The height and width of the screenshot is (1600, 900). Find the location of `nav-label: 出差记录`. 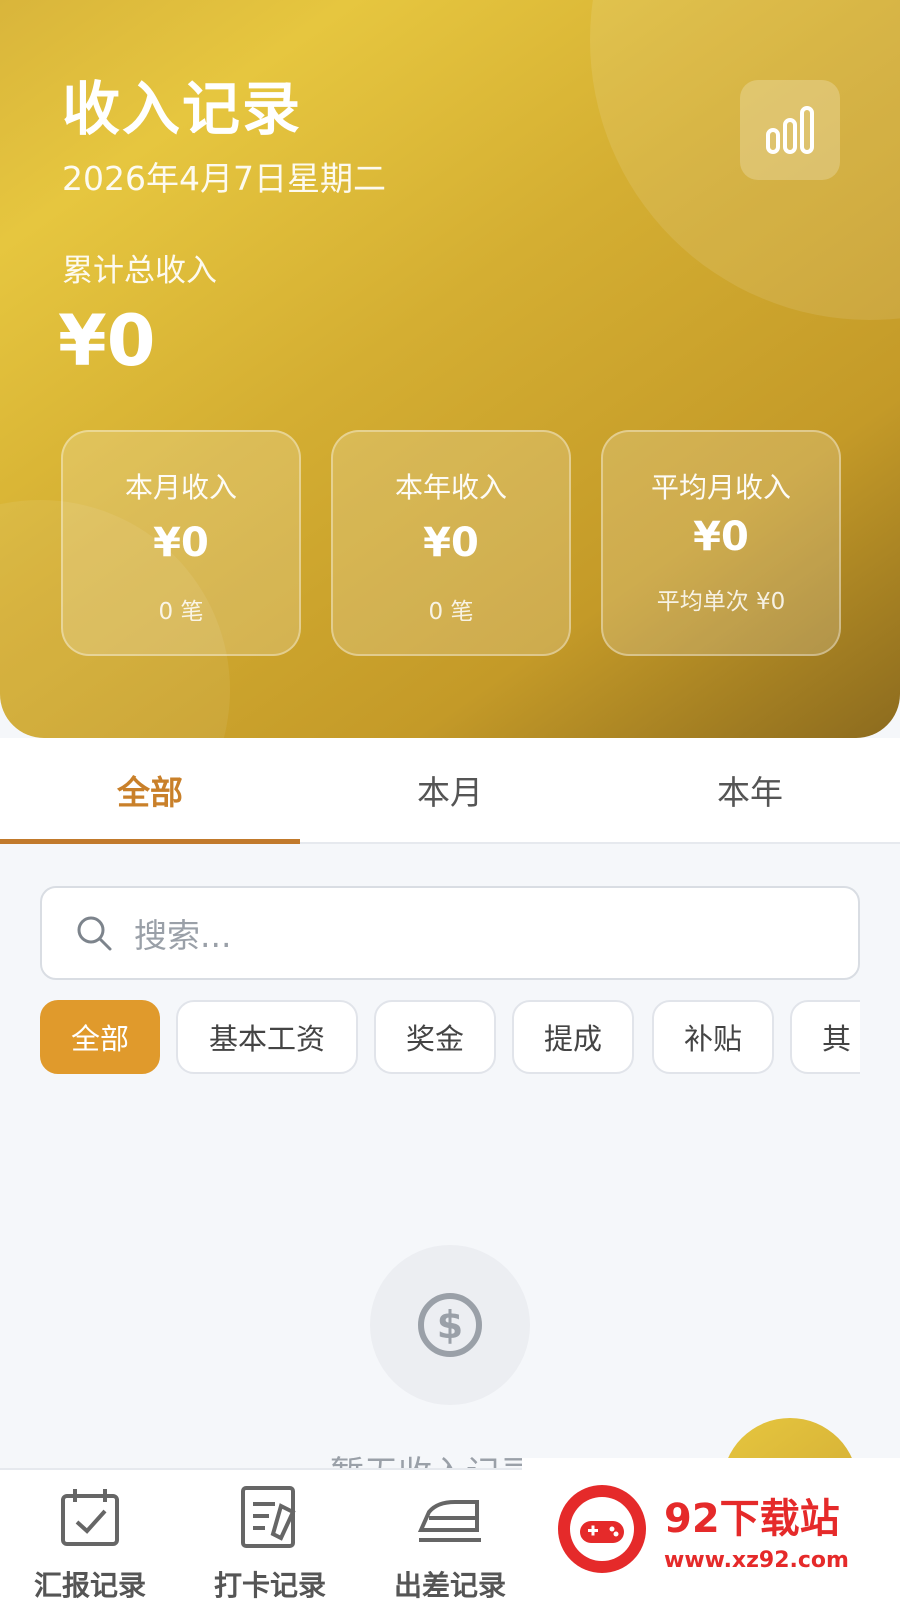

nav-label: 出差记录 is located at coordinates (449, 1584).